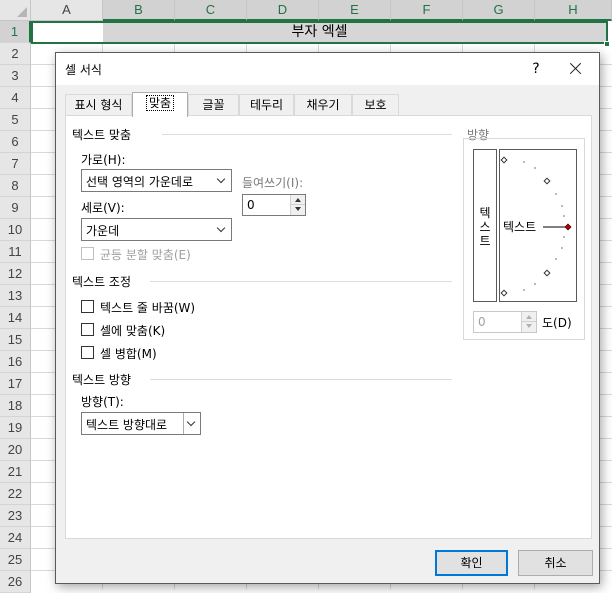  Describe the element at coordinates (15, 560) in the screenshot. I see `row-header-25: 25` at that location.